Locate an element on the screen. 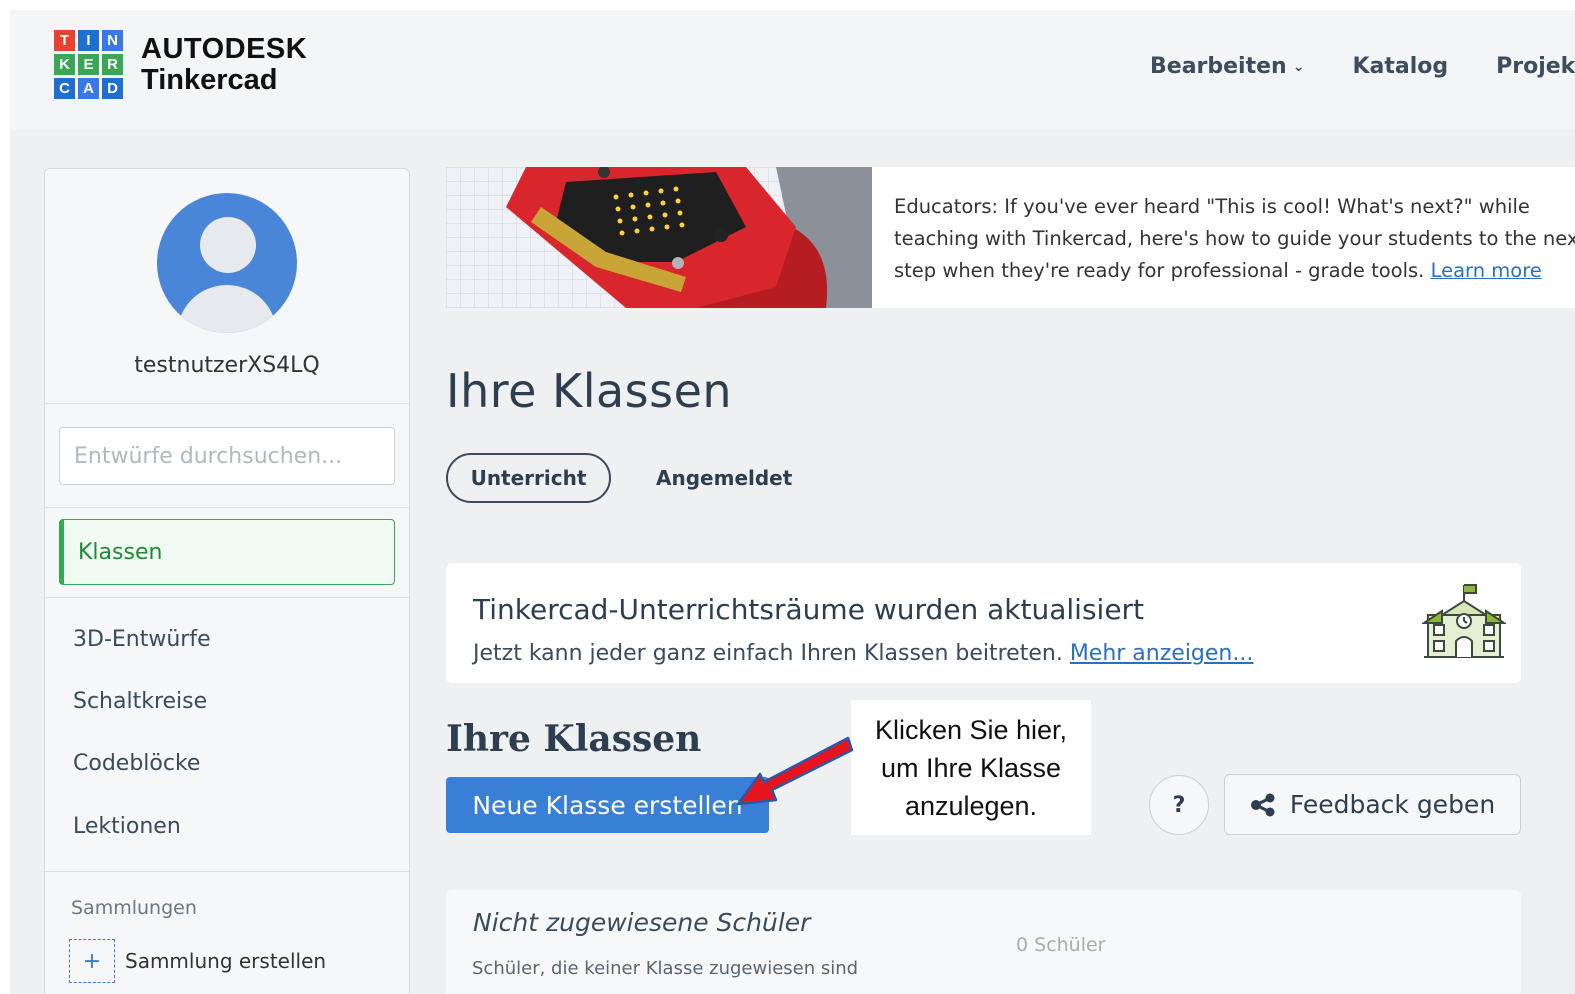  nav-katalog-label: Katalog is located at coordinates (1400, 66).